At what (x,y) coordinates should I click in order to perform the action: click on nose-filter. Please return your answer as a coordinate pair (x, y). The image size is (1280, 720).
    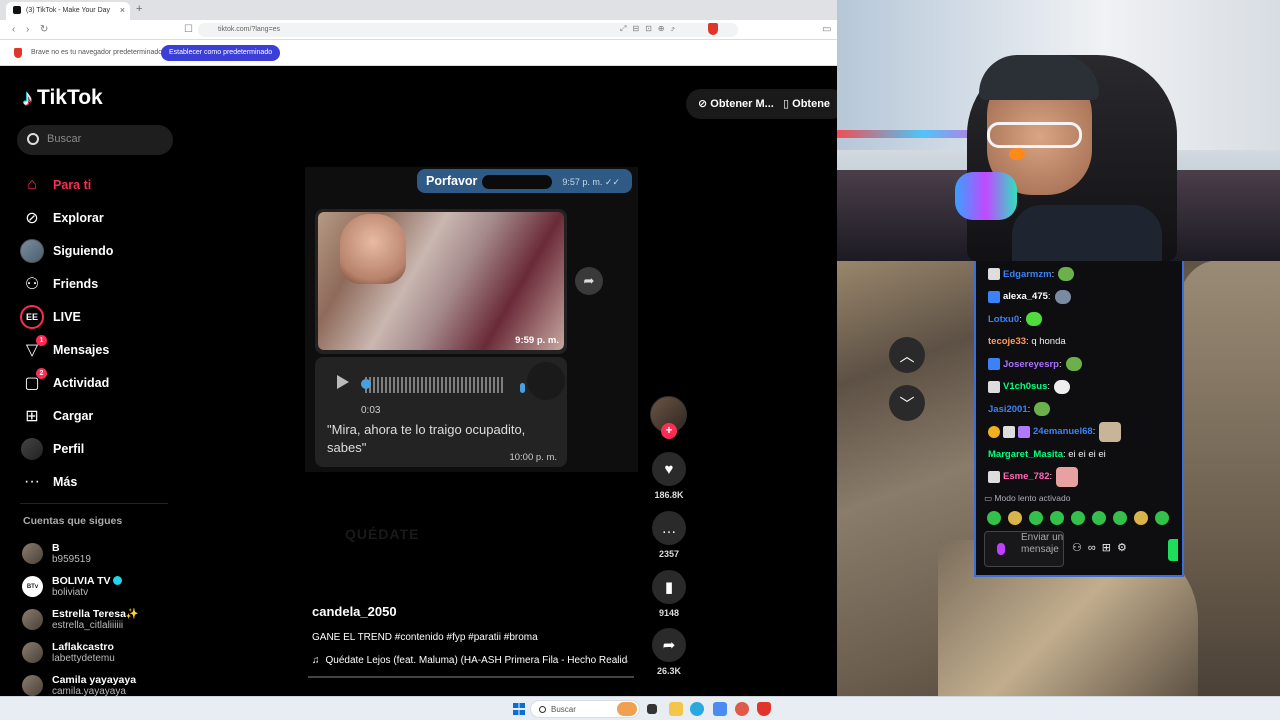
    Looking at the image, I should click on (1017, 154).